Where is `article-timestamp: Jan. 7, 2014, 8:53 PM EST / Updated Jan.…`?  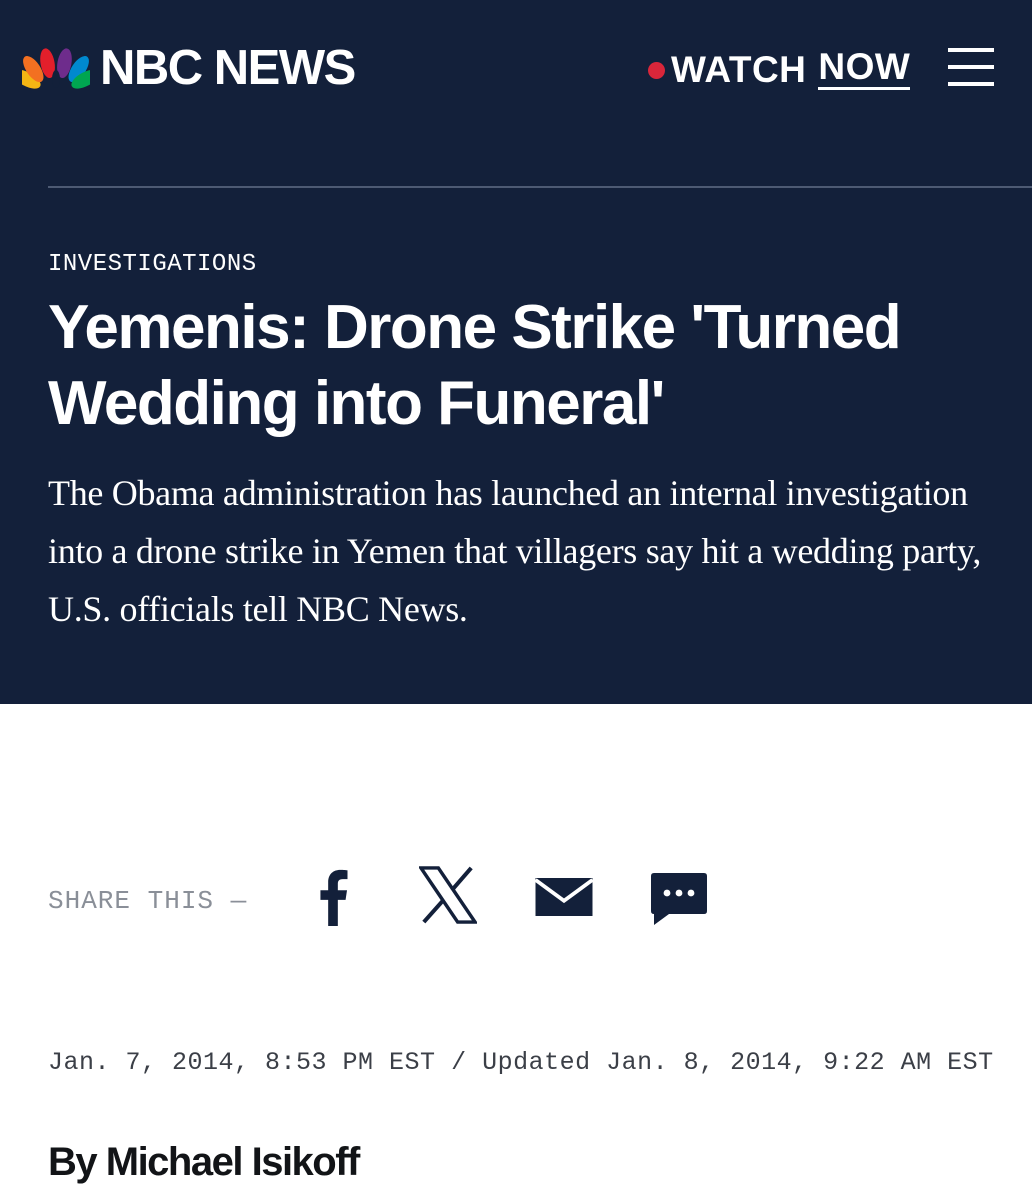 article-timestamp: Jan. 7, 2014, 8:53 PM EST / Updated Jan.… is located at coordinates (521, 1062).